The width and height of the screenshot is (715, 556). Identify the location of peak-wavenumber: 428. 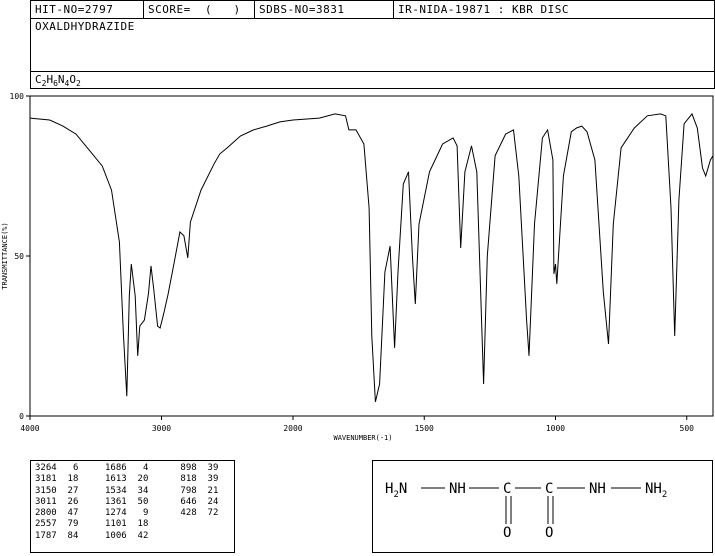
(186, 513).